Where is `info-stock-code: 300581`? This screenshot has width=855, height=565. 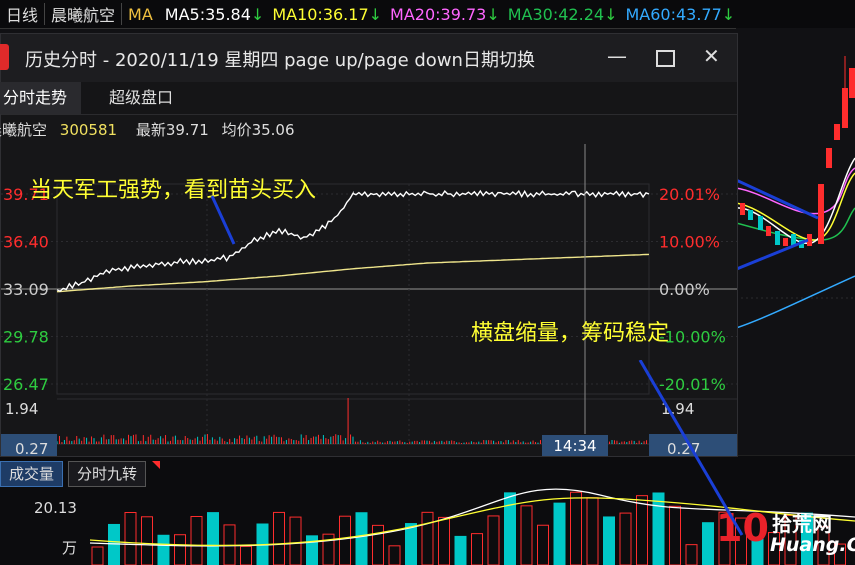
info-stock-code: 300581 is located at coordinates (88, 130).